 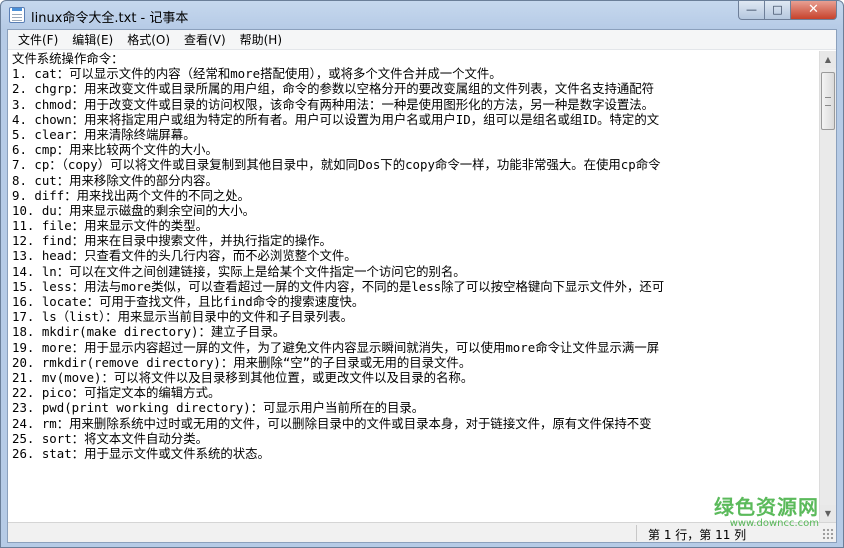 What do you see at coordinates (116, 393) in the screenshot?
I see `text-line: 22. pico：可指定文本的编辑方式。` at bounding box center [116, 393].